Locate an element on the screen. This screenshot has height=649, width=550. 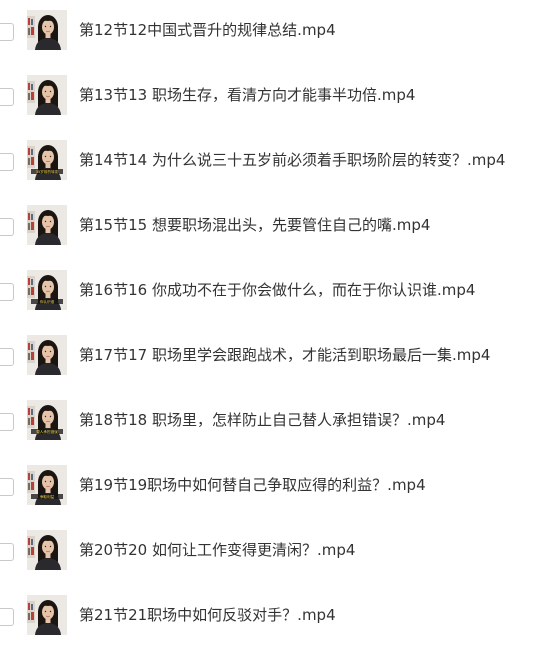
file-name: 第13节13 职场生存，看清方向才能事半功倍.mp4 is located at coordinates (247, 95).